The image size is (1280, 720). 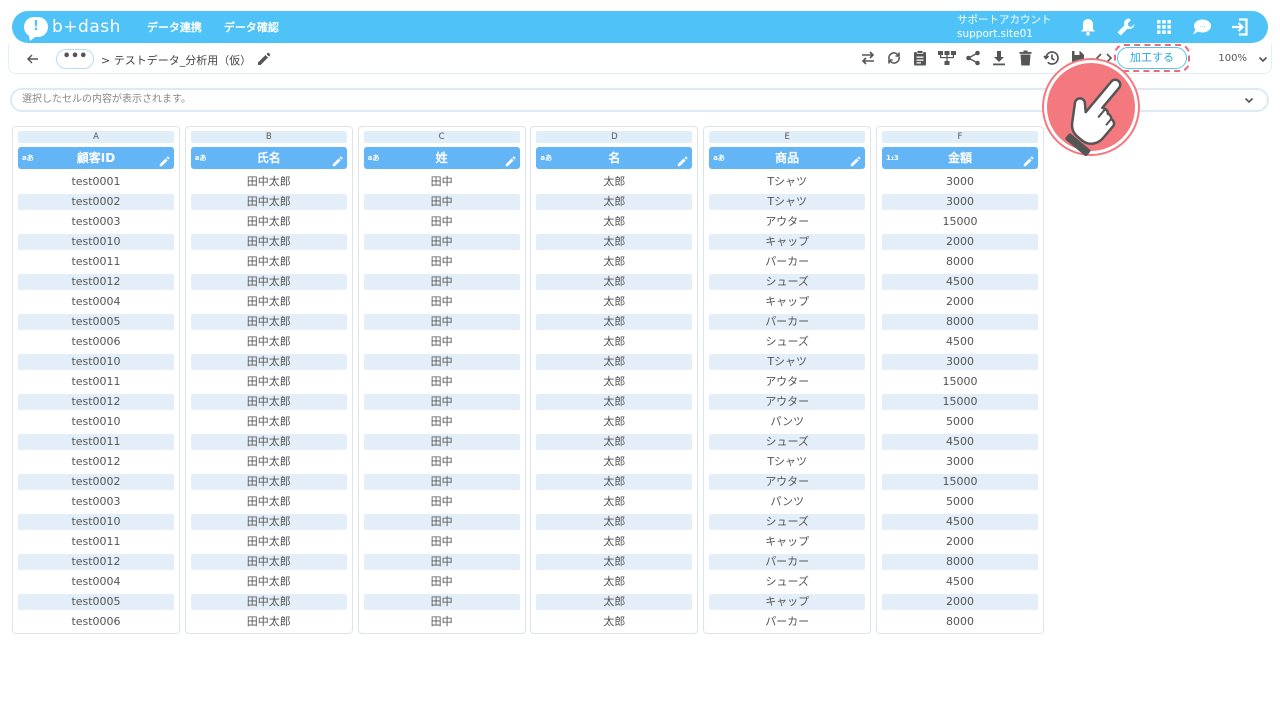 What do you see at coordinates (33, 59) in the screenshot?
I see `back-arrow-icon` at bounding box center [33, 59].